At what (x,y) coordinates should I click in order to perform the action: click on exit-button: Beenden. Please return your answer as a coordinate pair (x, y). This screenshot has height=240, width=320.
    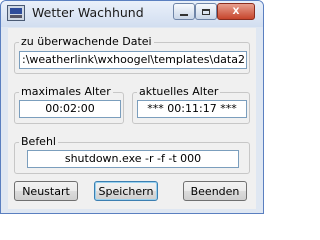
    Looking at the image, I should click on (215, 191).